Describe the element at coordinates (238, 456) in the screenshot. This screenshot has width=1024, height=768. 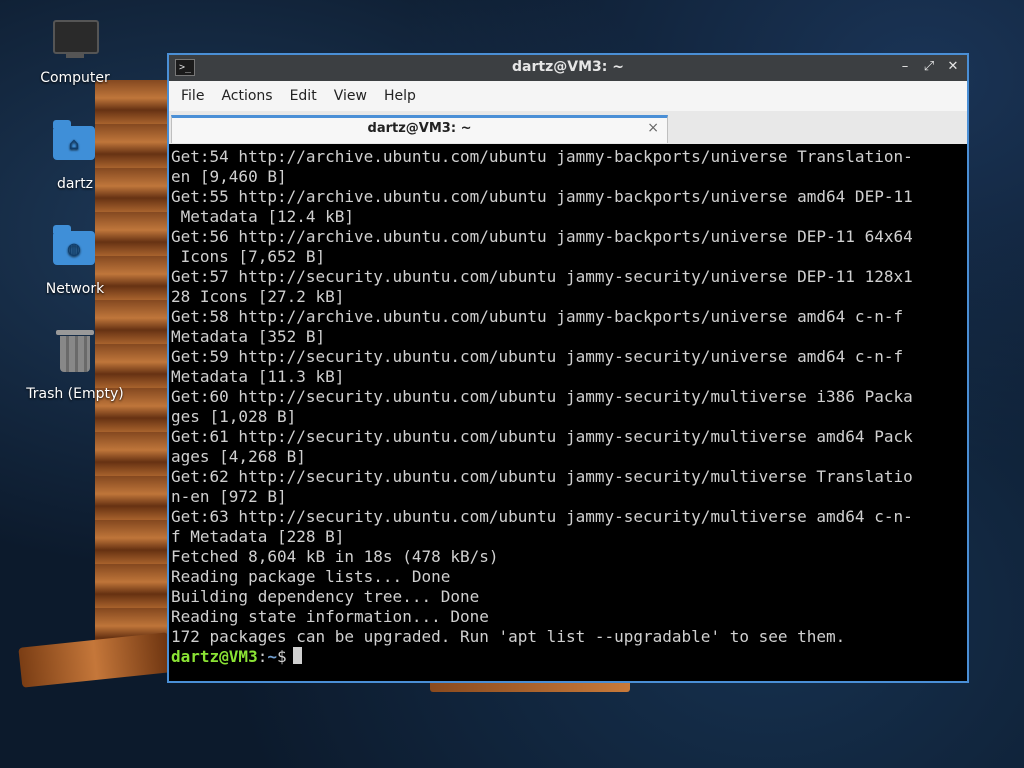
I see `terminal-line: ages [4,268 B]` at that location.